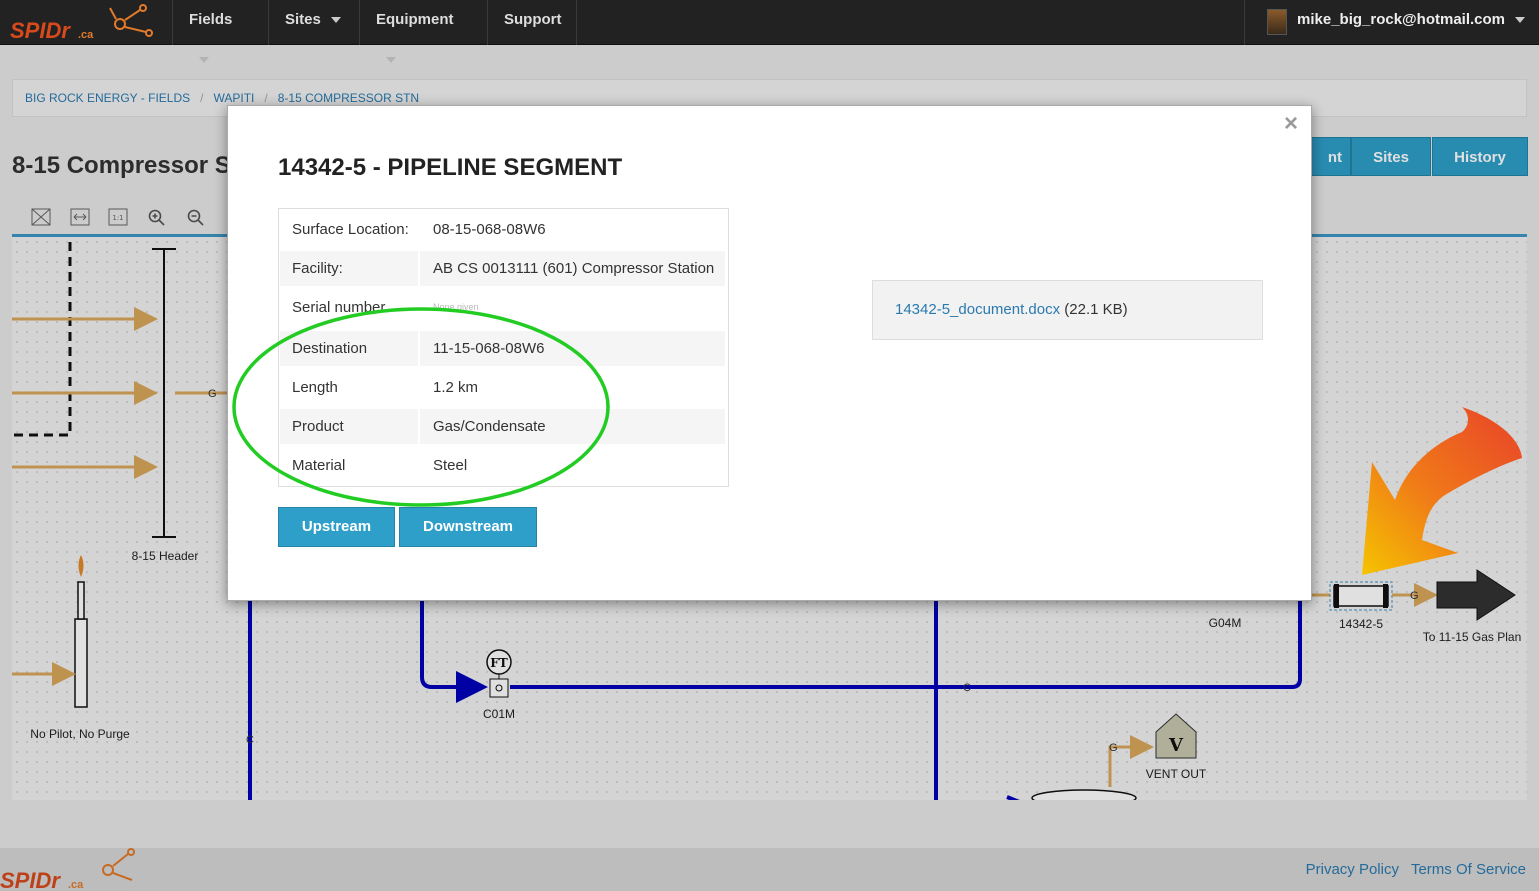 This screenshot has width=1539, height=891. I want to click on nav-sites-label: Sites, so click(303, 19).